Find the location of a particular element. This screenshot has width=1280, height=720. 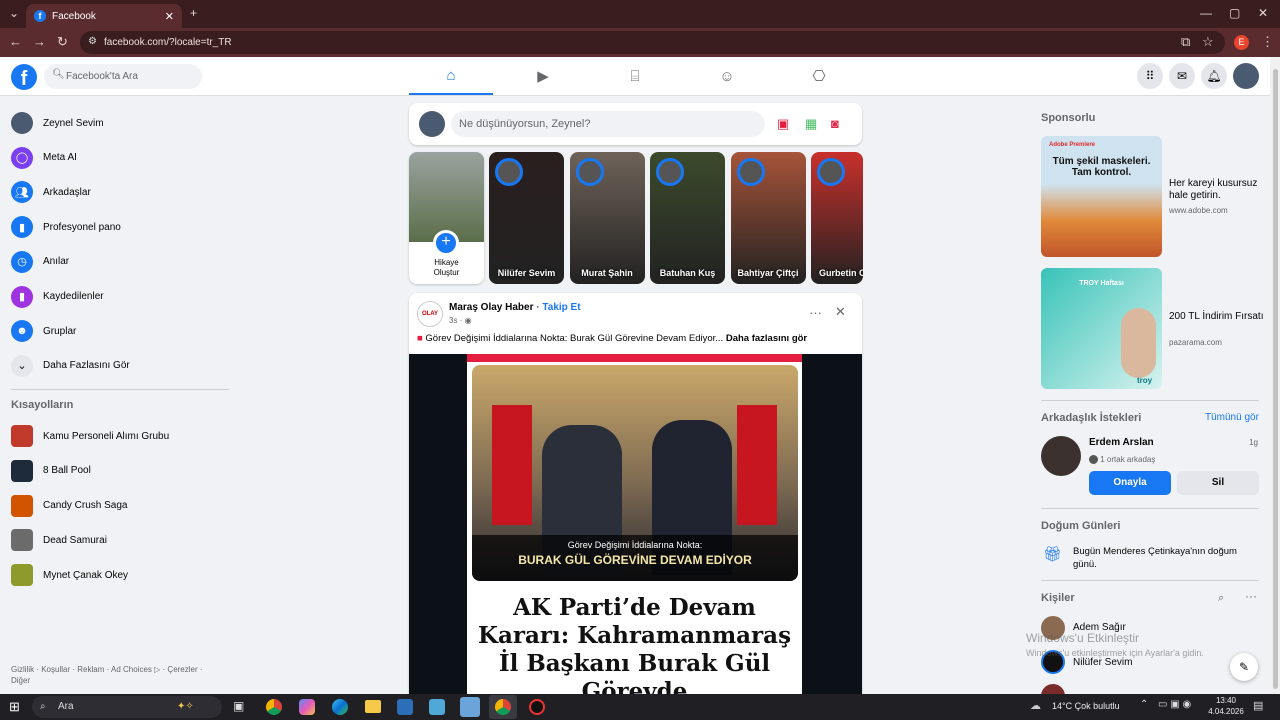

taskbar-search: ⌕ Ara ✦✧ is located at coordinates (127, 707).